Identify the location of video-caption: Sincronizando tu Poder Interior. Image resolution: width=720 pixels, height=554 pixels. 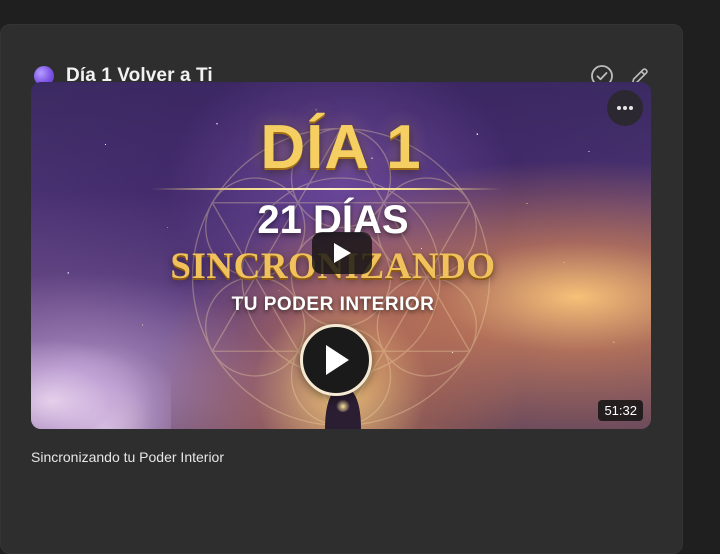
(127, 457).